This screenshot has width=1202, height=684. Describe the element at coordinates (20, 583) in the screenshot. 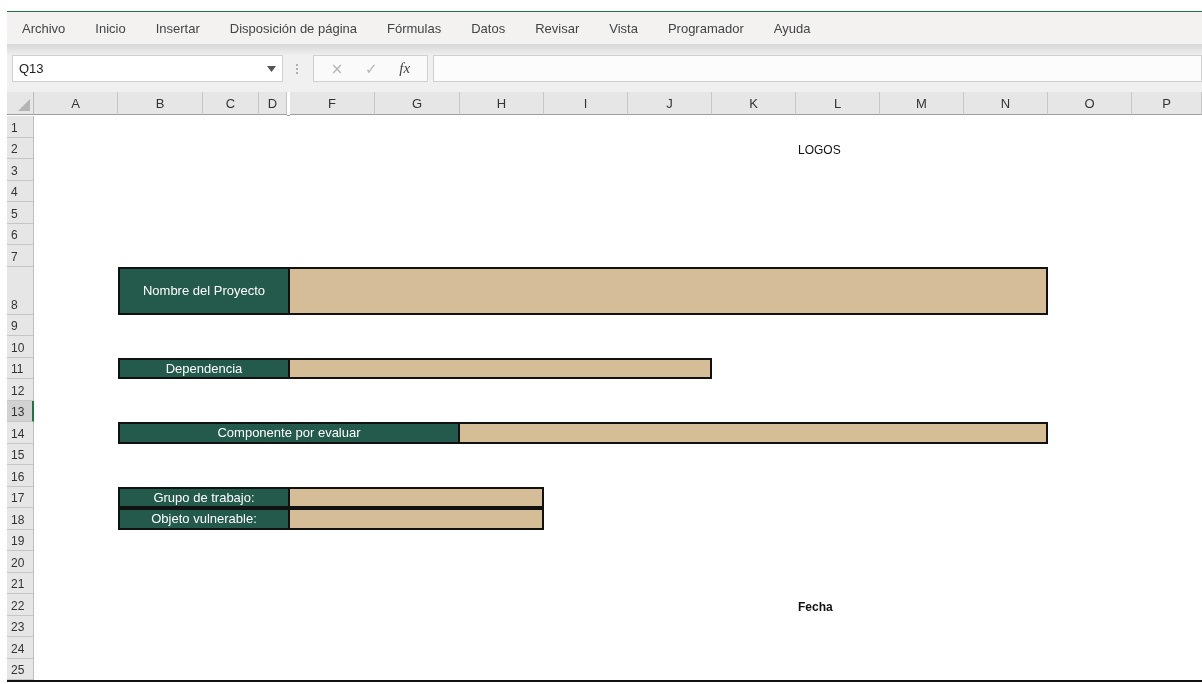

I see `row-header: 21` at that location.